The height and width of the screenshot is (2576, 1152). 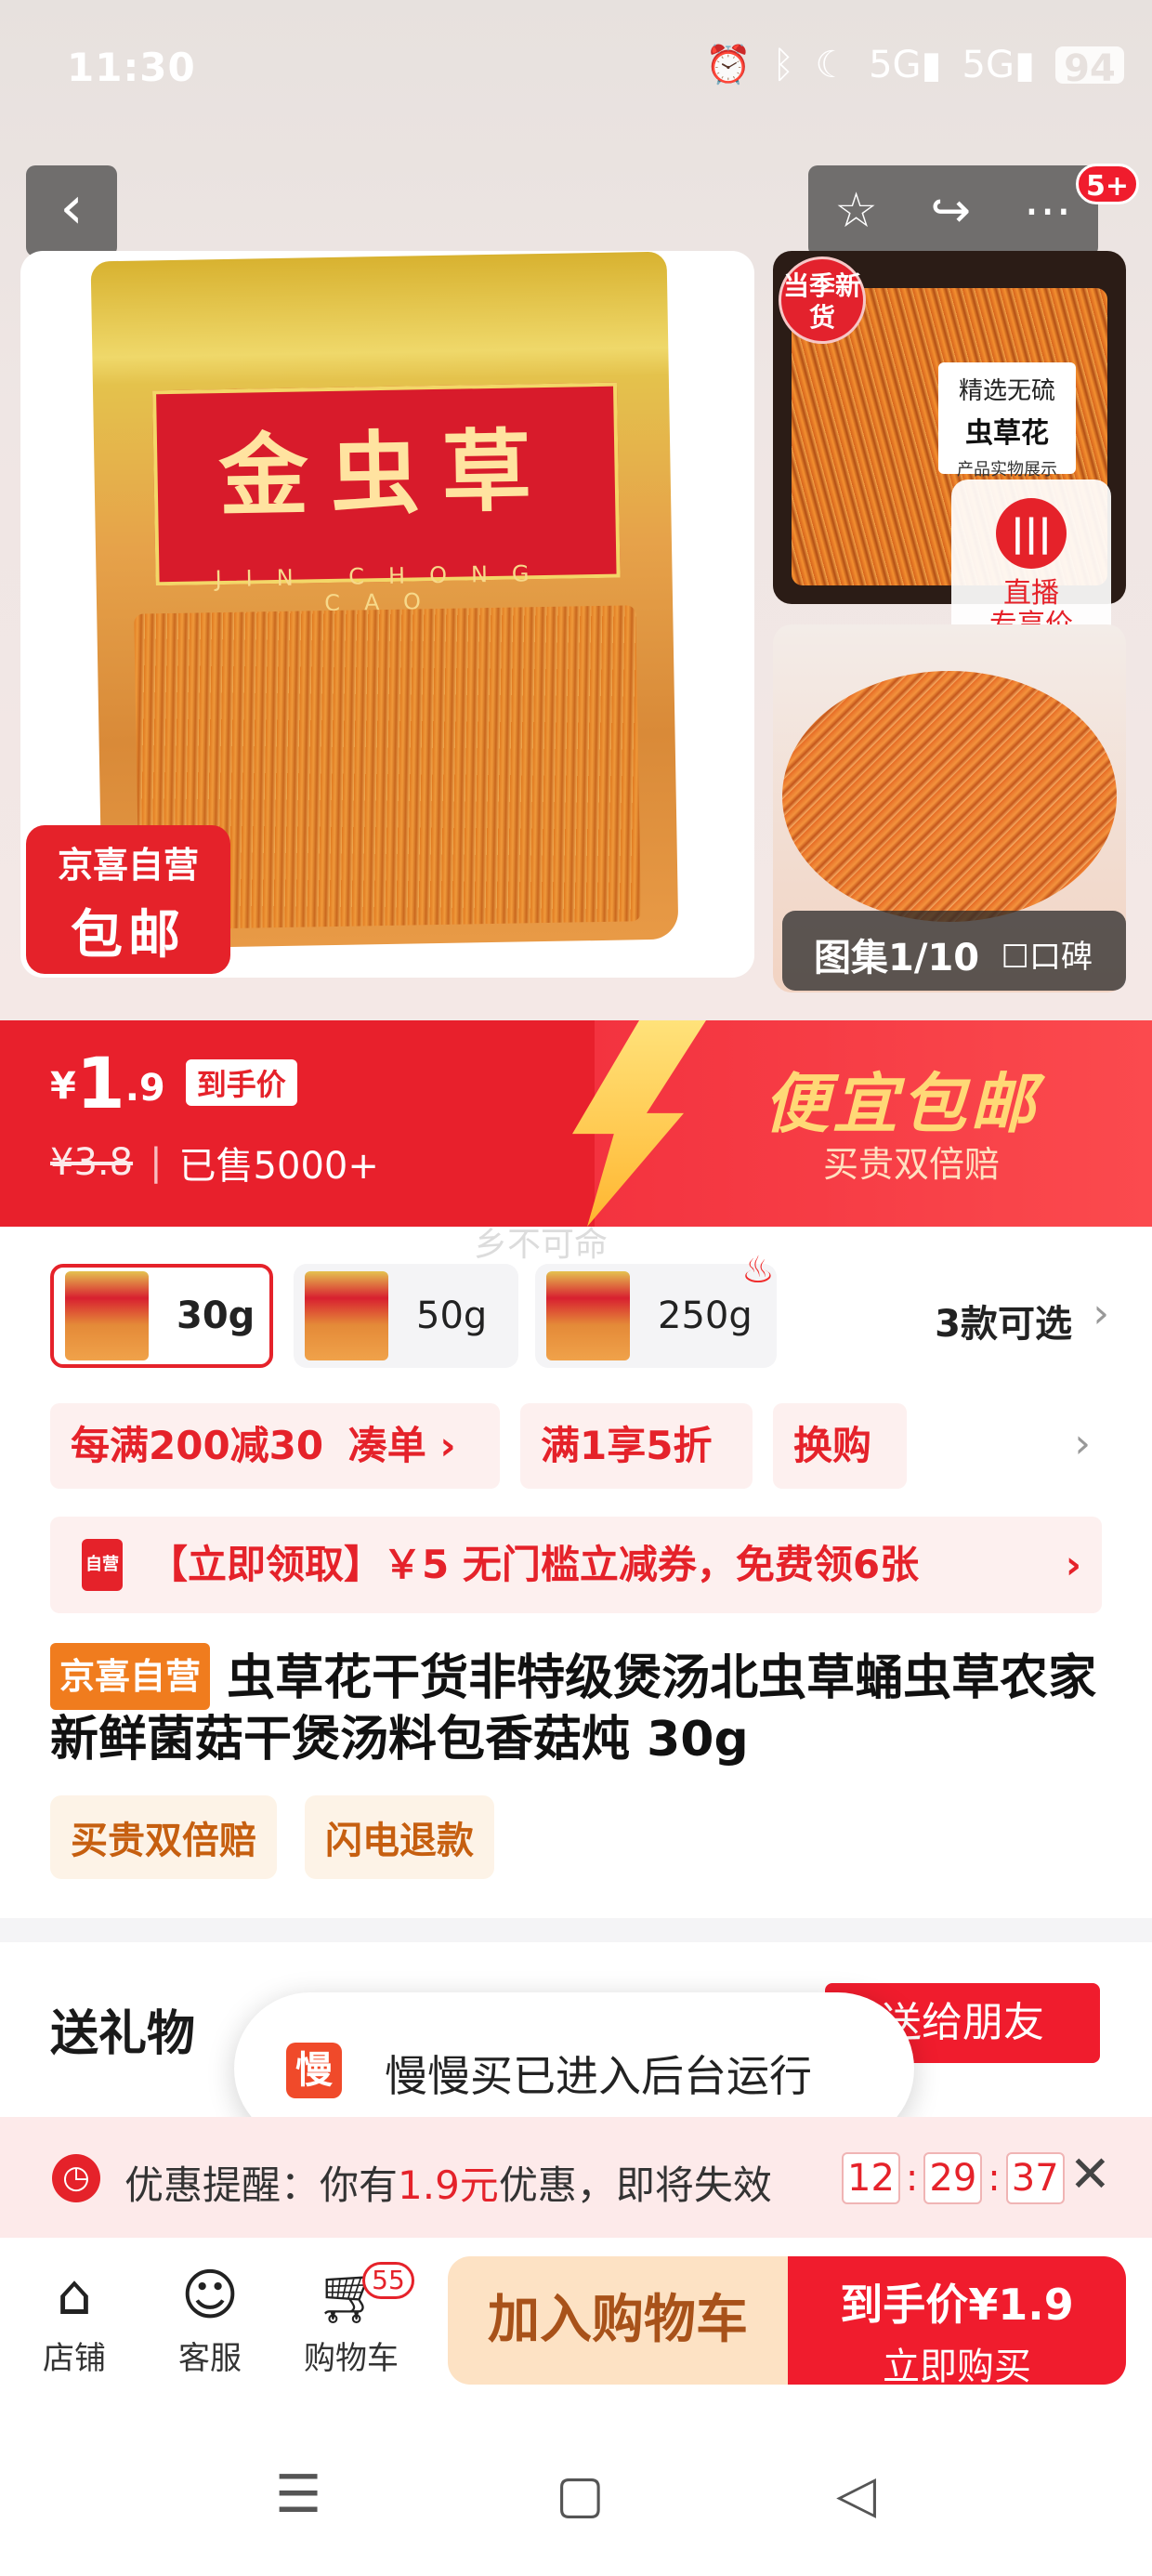 I want to click on product-title-block: 京喜自营 虫草花干货非特级煲汤北虫草蛹虫草农家新鲜菌菇干煲汤料包香菇炖 30g, so click(x=576, y=1706).